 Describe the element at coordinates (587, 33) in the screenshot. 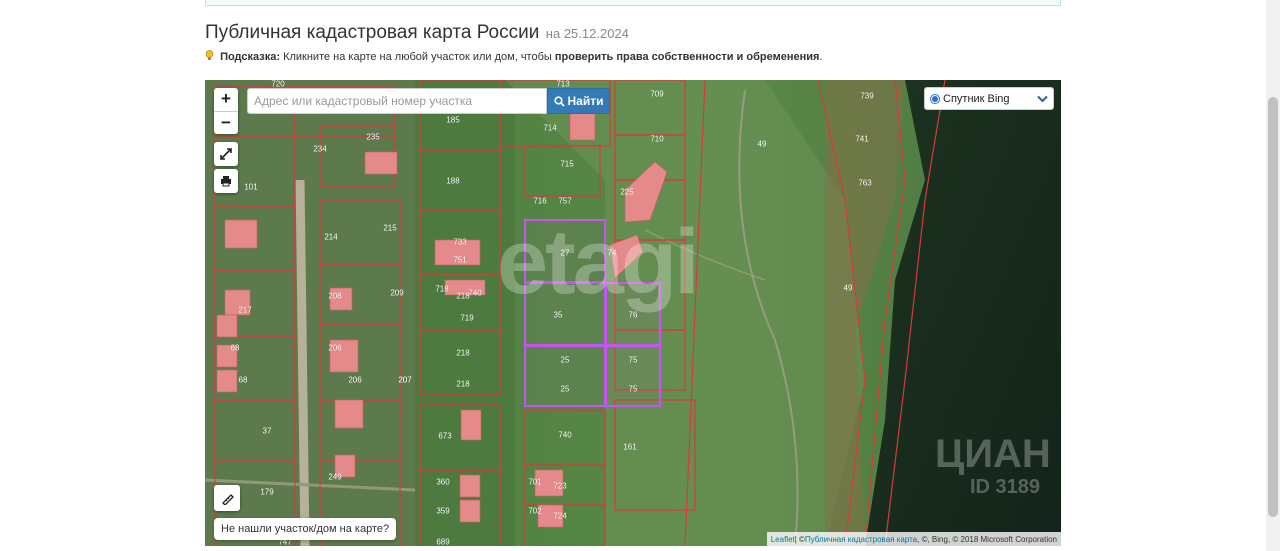

I see `map-date: на 25.12.2024` at that location.